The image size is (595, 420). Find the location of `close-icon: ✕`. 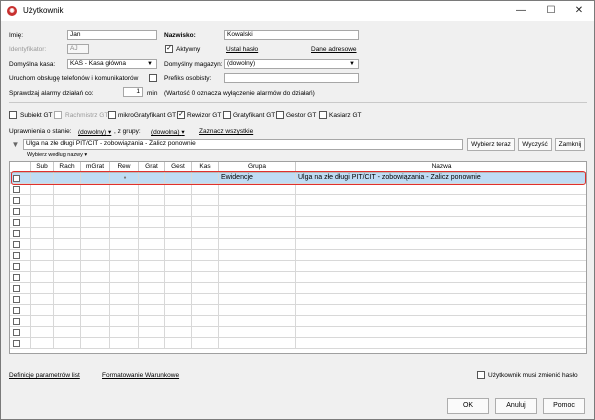

close-icon: ✕ is located at coordinates (579, 11).